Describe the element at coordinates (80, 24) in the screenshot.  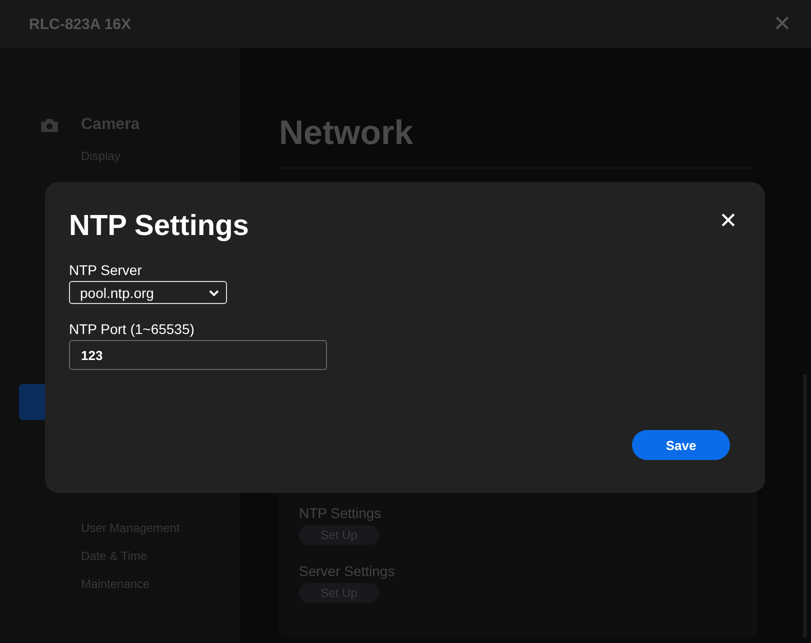
I see `window-title: RLC-823A 16X` at that location.